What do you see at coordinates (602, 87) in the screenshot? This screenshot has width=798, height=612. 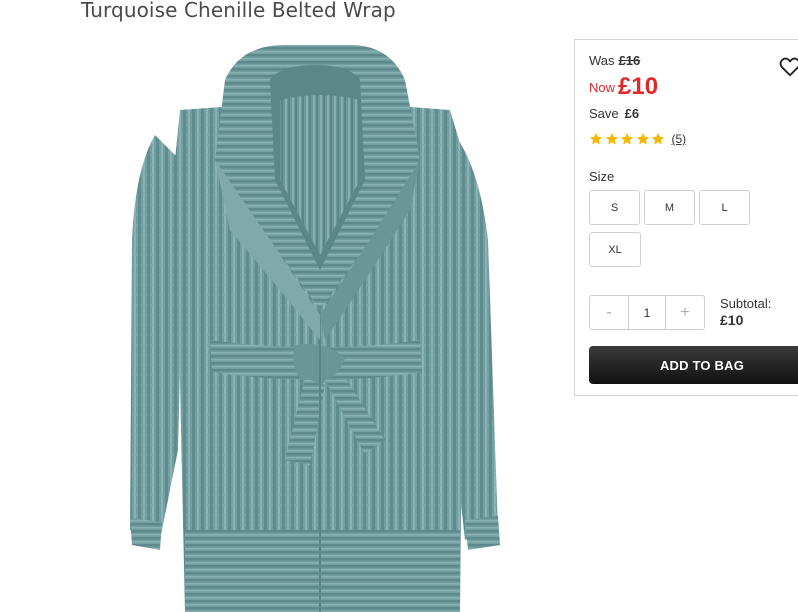 I see `now-label: Now` at bounding box center [602, 87].